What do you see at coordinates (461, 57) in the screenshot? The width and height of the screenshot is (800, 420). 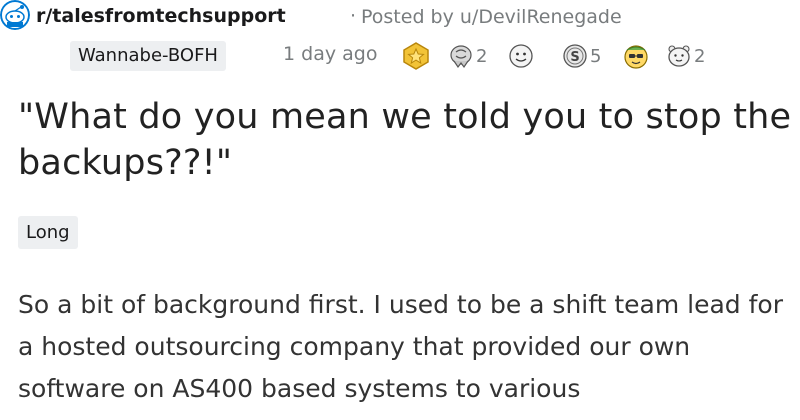 I see `silver-award-icon` at bounding box center [461, 57].